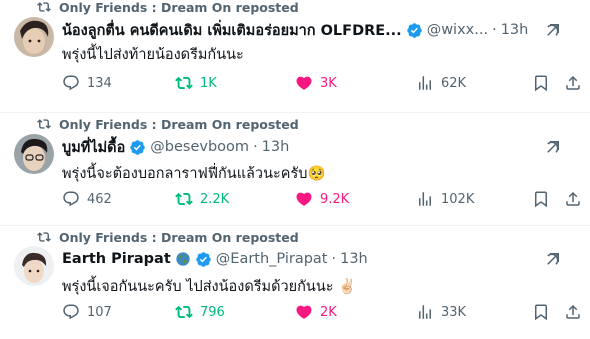  What do you see at coordinates (116, 259) in the screenshot?
I see `display-name: Earth Pirapat` at bounding box center [116, 259].